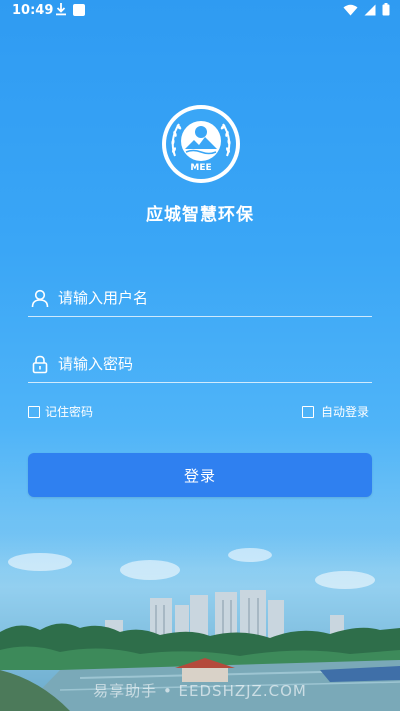 Image resolution: width=400 pixels, height=711 pixels. I want to click on remember-label: 记住密码, so click(69, 412).